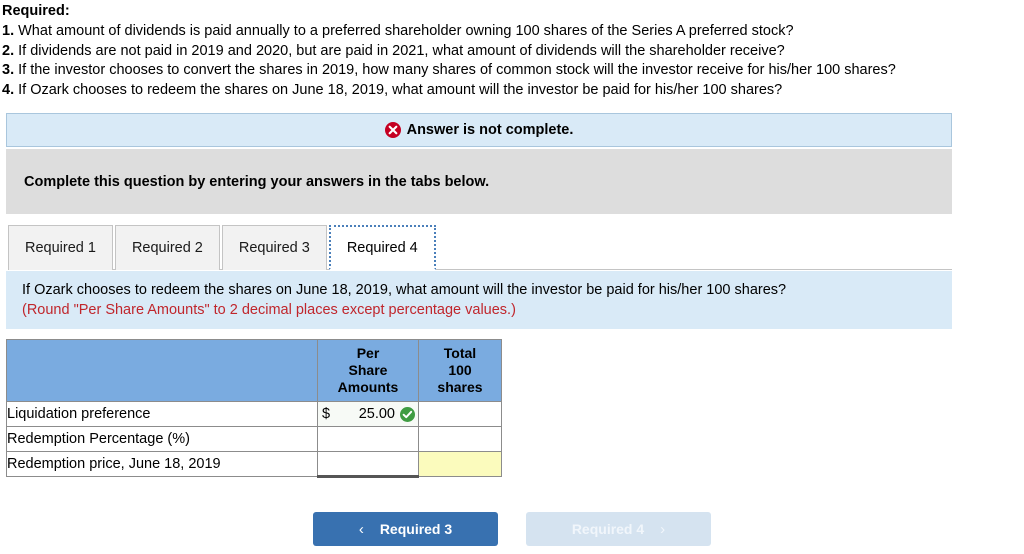  I want to click on tab-required-4: Required 4, so click(382, 247).